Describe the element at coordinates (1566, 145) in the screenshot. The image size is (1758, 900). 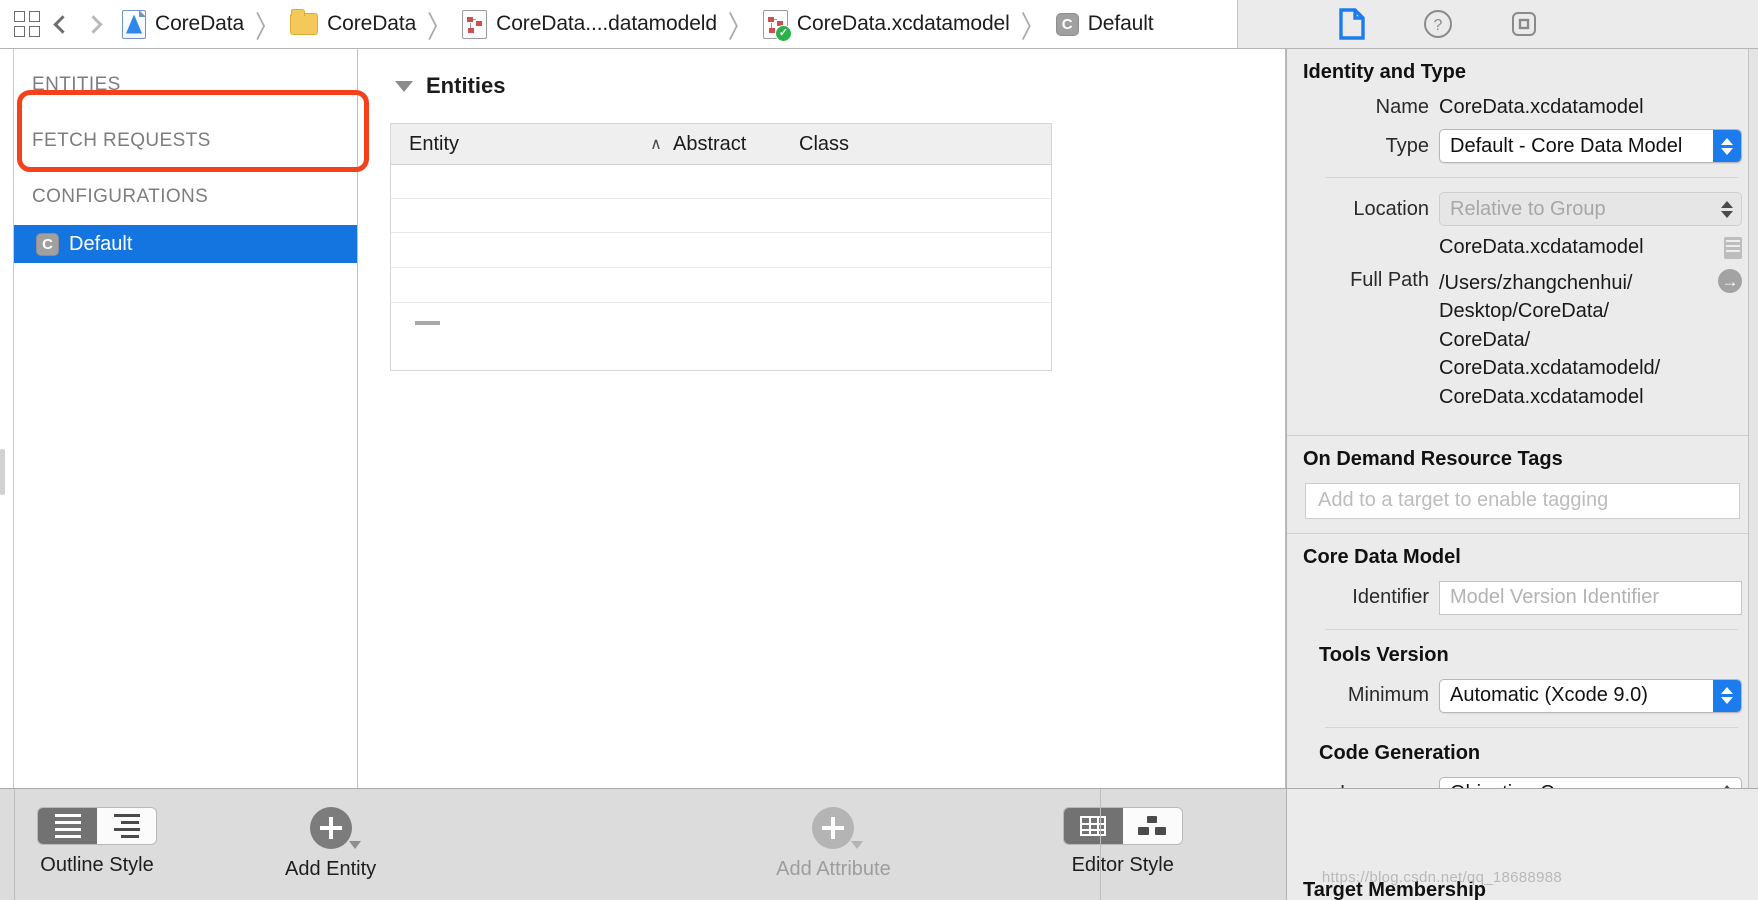
I see `popup-value: Default - Core Data Model` at that location.